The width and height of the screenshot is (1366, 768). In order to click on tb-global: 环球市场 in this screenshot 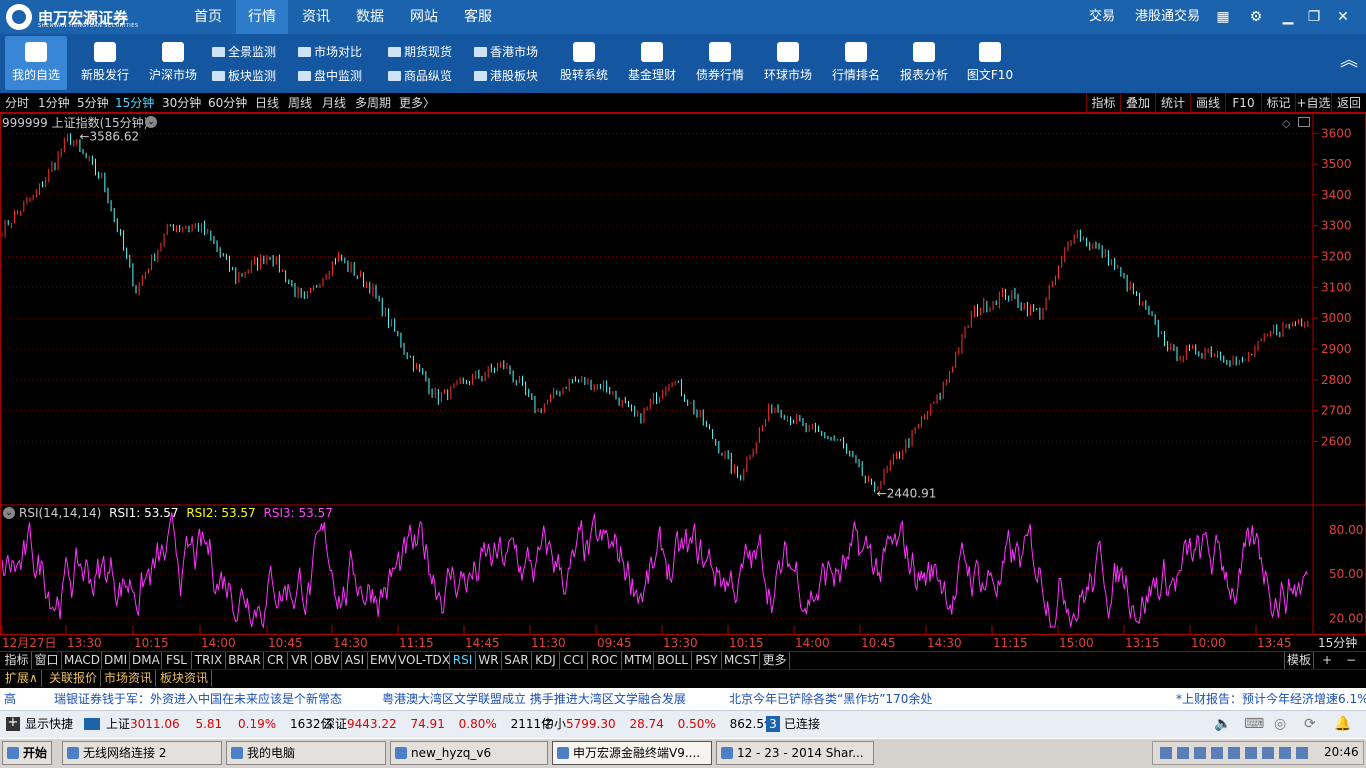, I will do `click(788, 63)`.